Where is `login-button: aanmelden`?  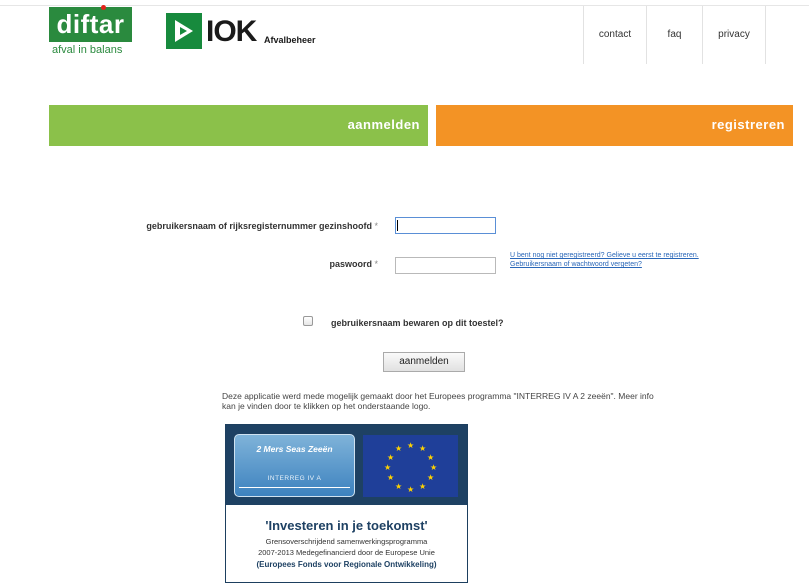 login-button: aanmelden is located at coordinates (424, 362).